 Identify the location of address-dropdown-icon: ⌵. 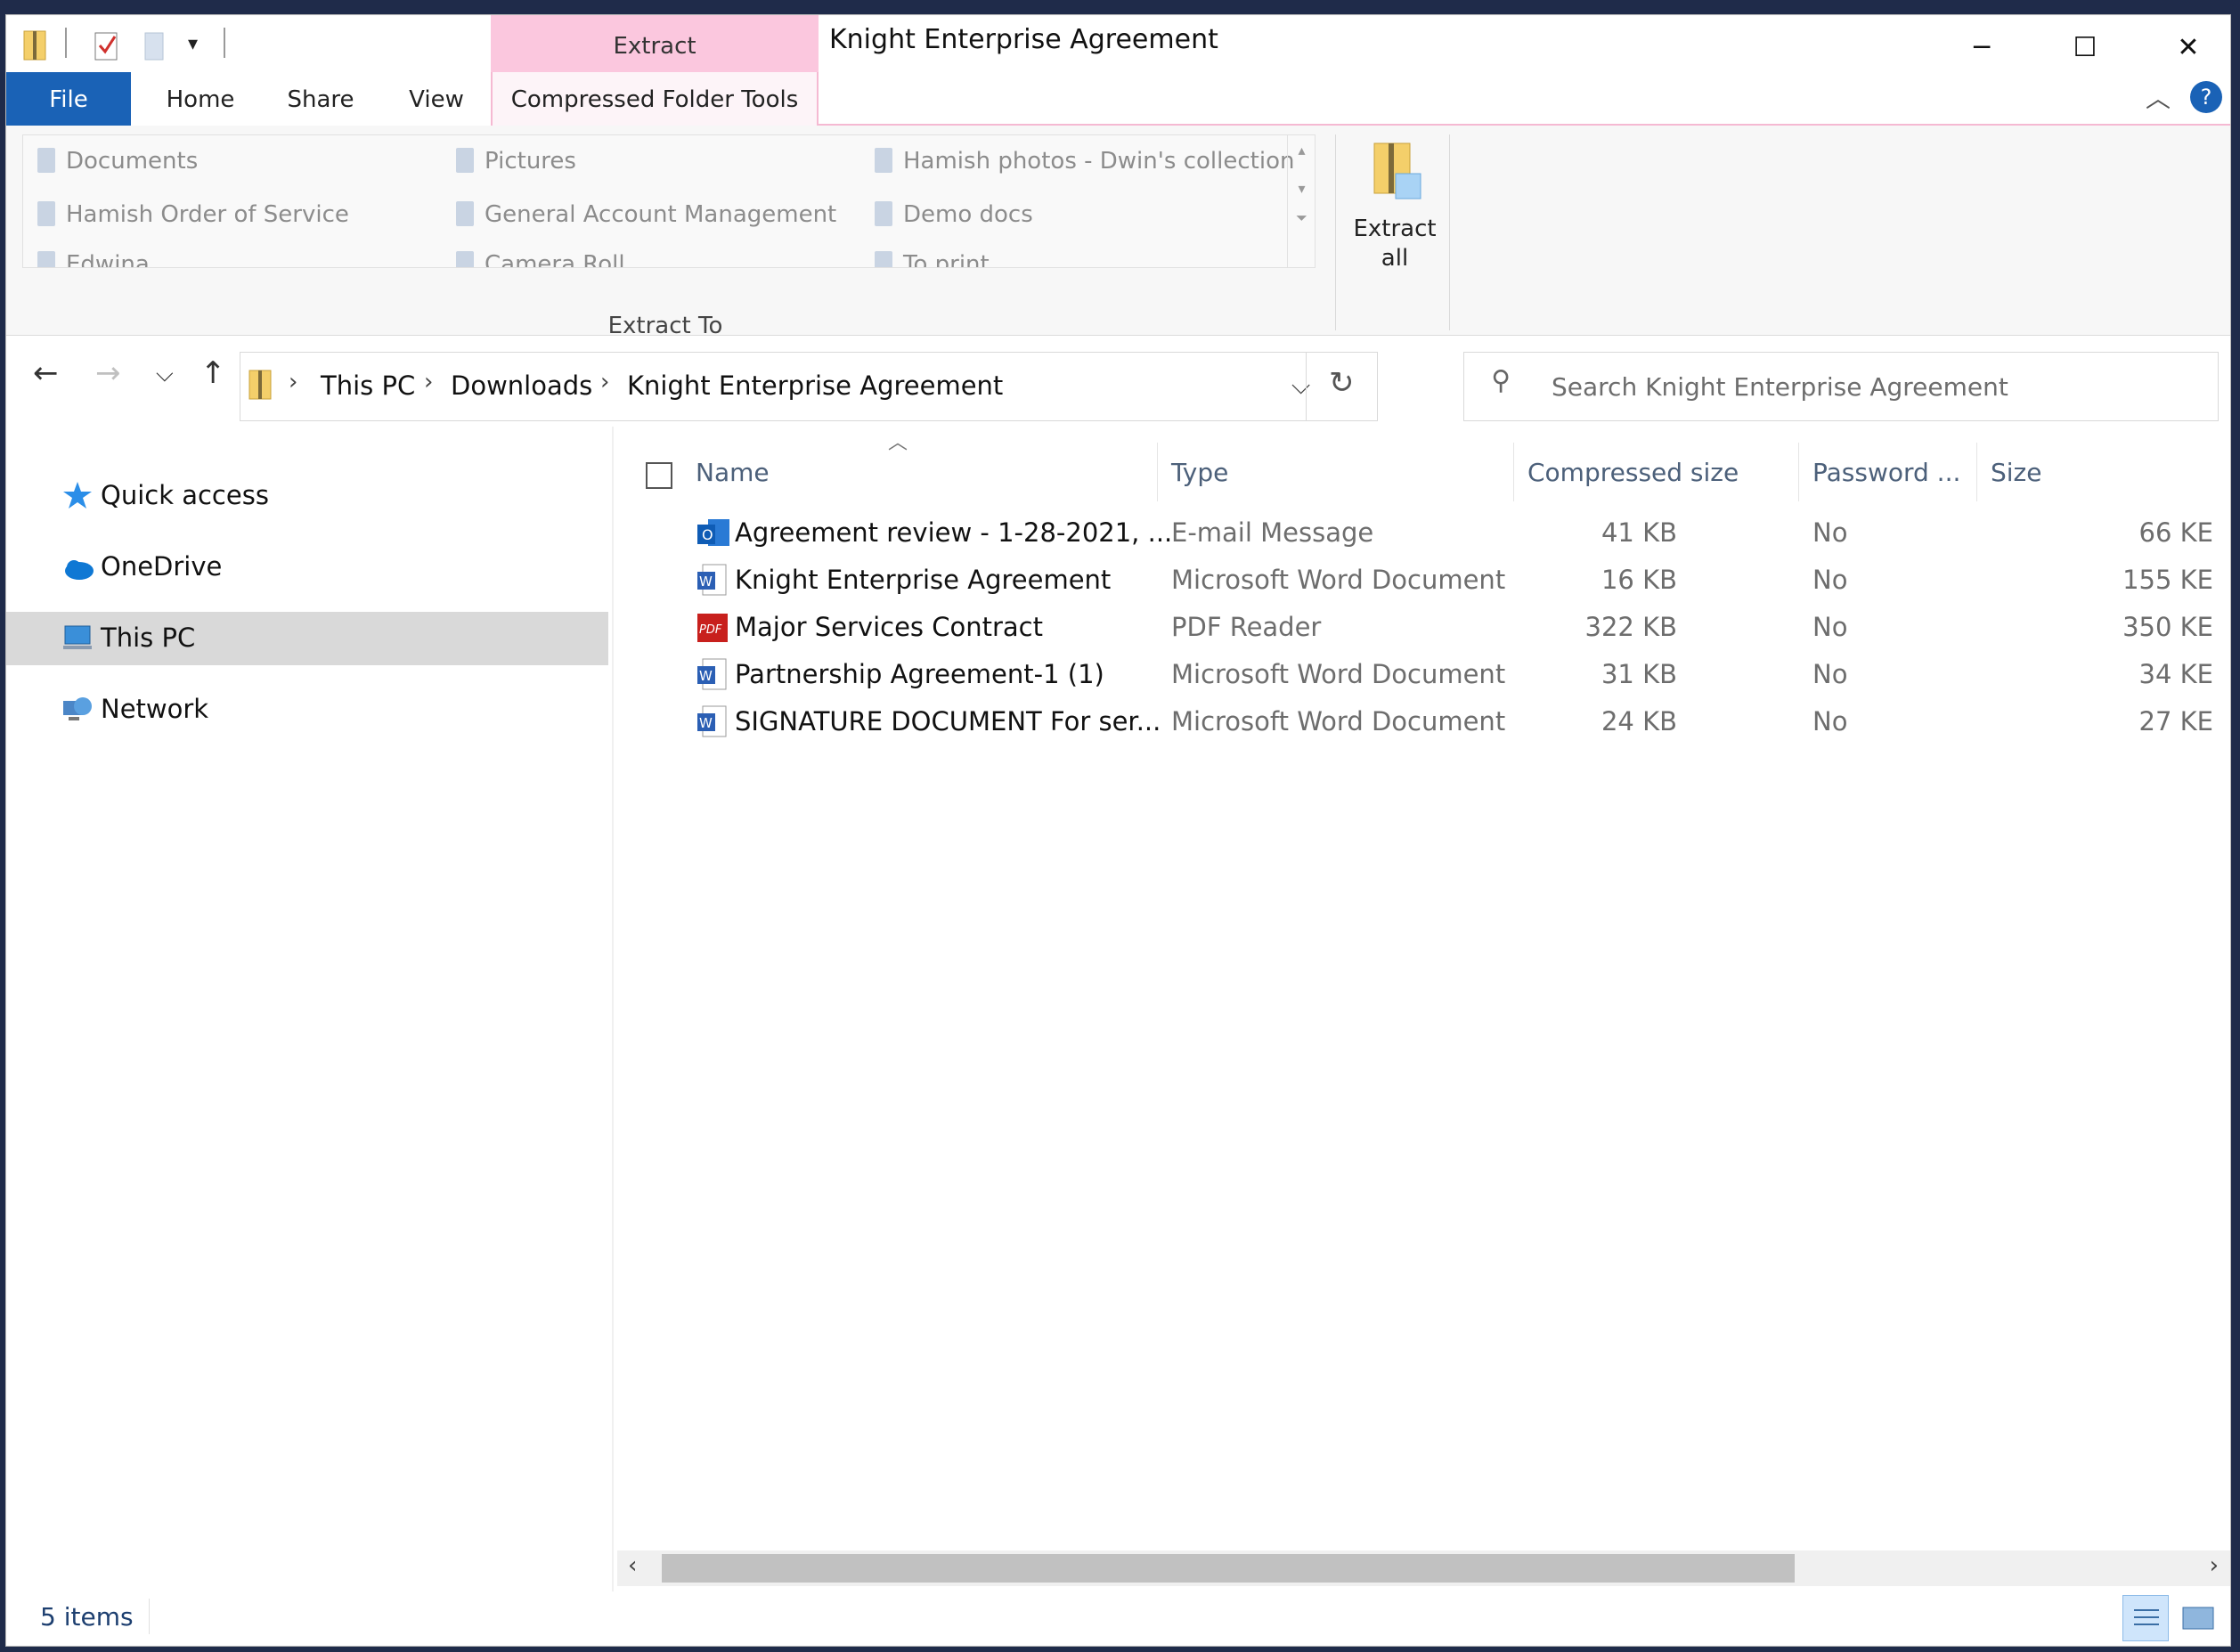
(1301, 385).